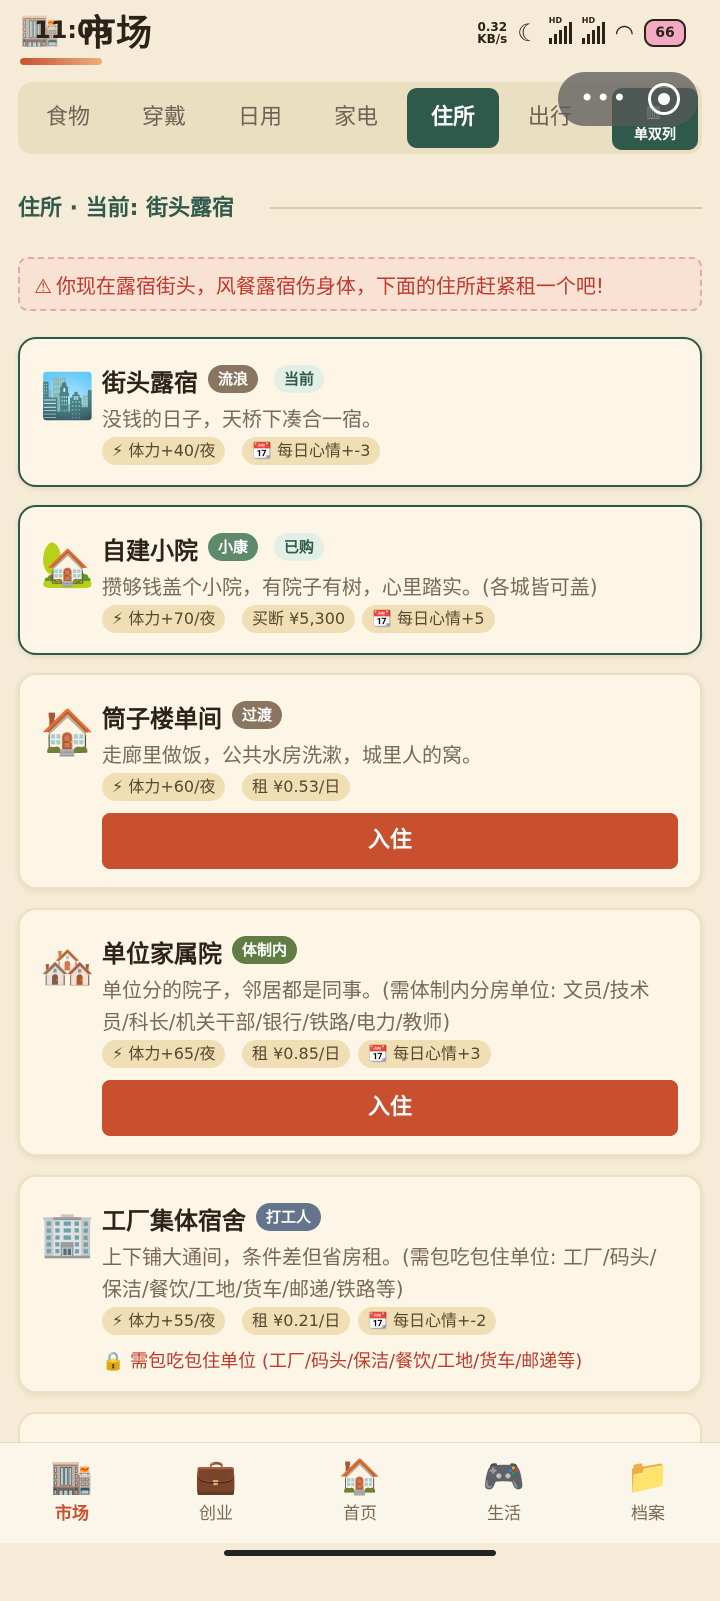 This screenshot has height=1601, width=720. Describe the element at coordinates (265, 950) in the screenshot. I see `category-badge: 体制内` at that location.